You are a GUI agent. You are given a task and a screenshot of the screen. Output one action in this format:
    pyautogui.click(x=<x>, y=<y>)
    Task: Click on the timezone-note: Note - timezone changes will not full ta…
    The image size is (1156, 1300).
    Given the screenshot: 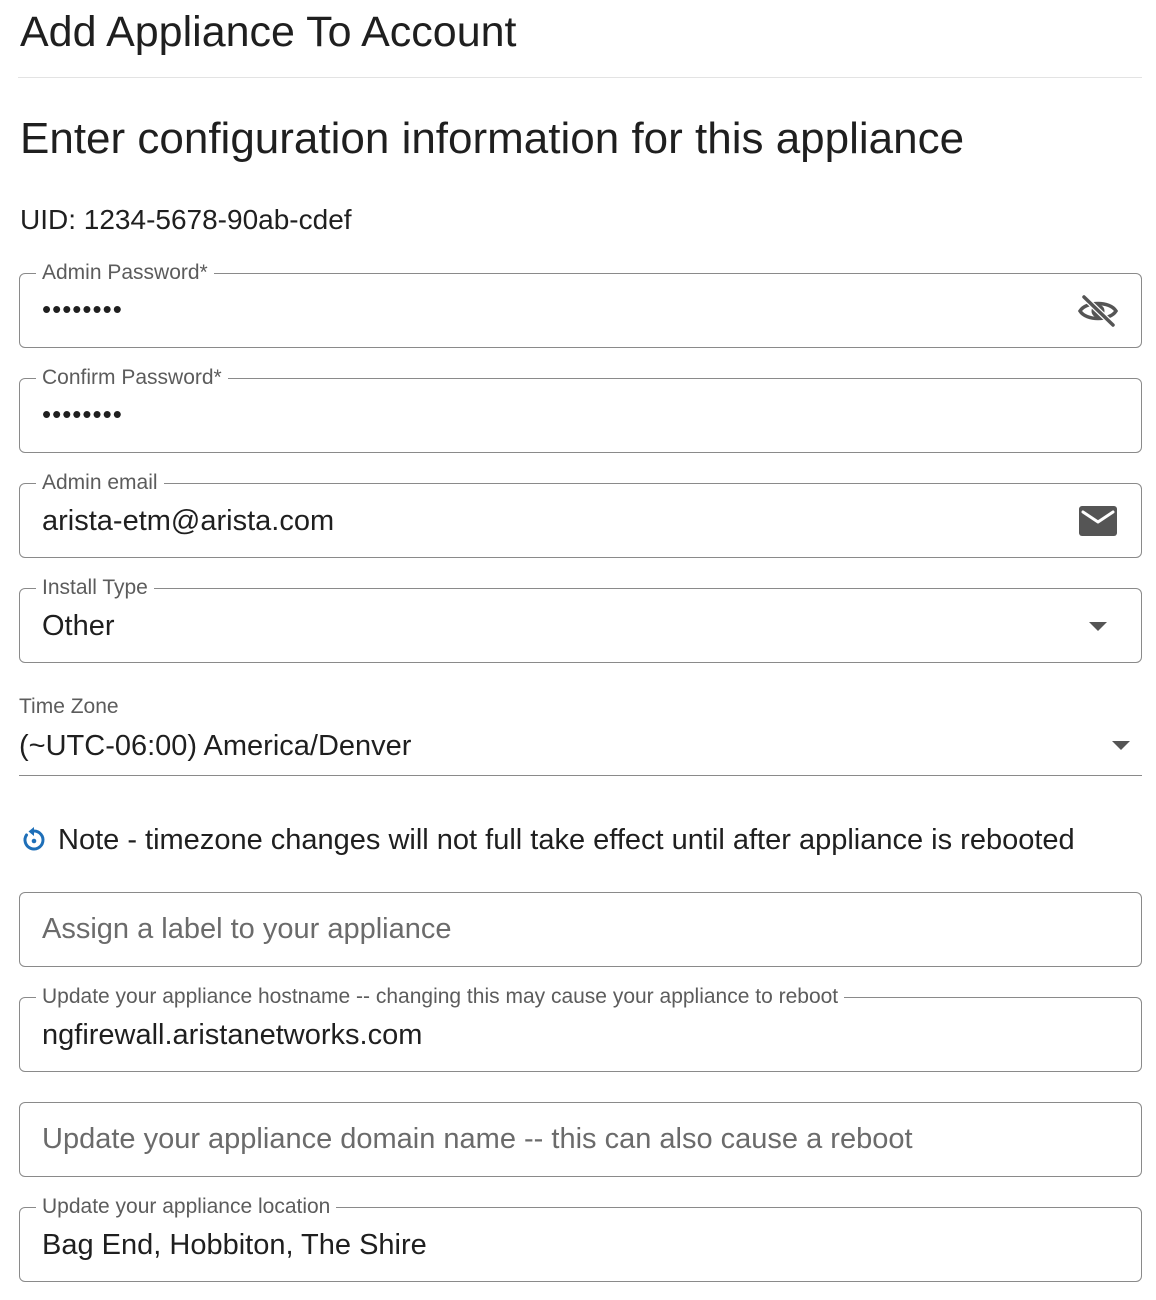 What is the action you would take?
    pyautogui.click(x=547, y=840)
    